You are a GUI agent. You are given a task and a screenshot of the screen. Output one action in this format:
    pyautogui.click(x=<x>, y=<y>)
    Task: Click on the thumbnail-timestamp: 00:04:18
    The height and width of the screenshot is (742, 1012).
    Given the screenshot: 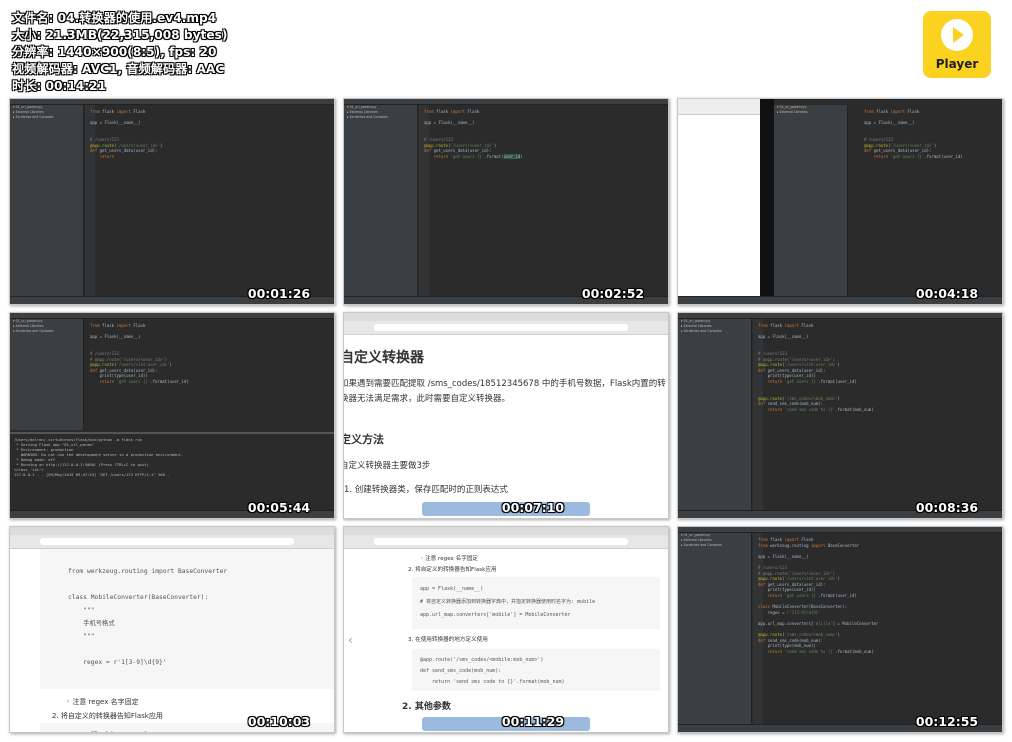 What is the action you would take?
    pyautogui.click(x=947, y=293)
    